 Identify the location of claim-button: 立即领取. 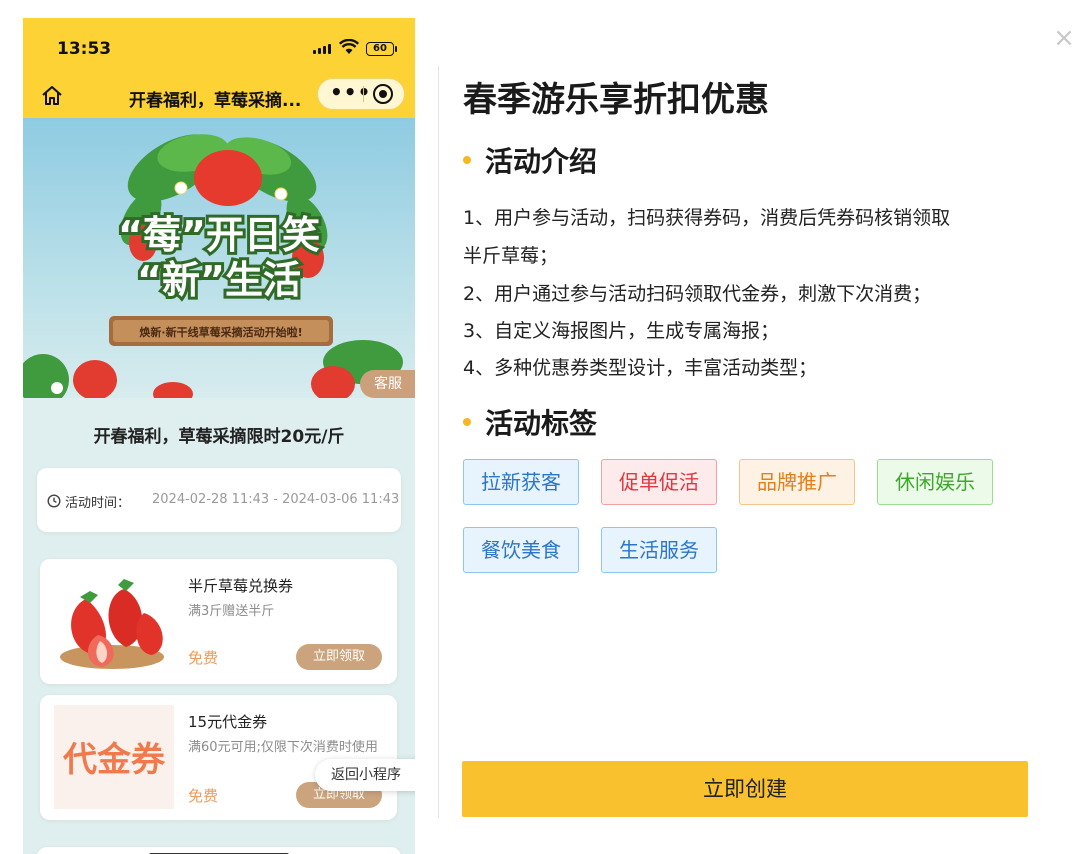
(339, 657).